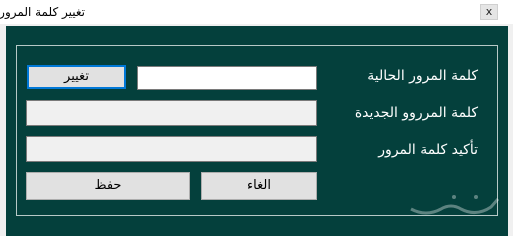 The image size is (513, 240). Describe the element at coordinates (171, 149) in the screenshot. I see `confirm-password-field` at that location.